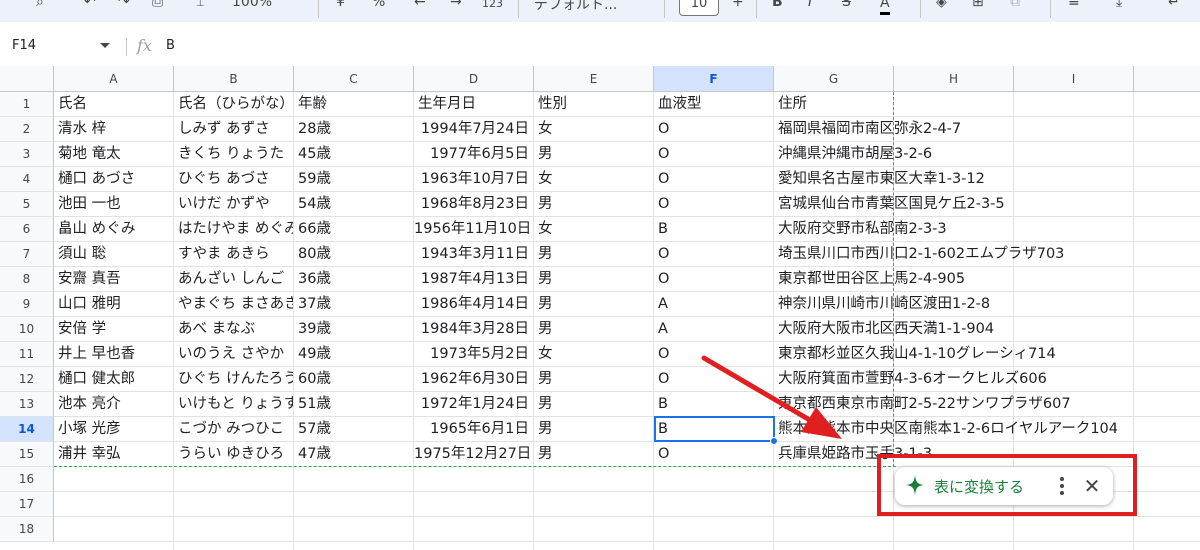  Describe the element at coordinates (353, 154) in the screenshot. I see `cell-age: 45歳` at that location.